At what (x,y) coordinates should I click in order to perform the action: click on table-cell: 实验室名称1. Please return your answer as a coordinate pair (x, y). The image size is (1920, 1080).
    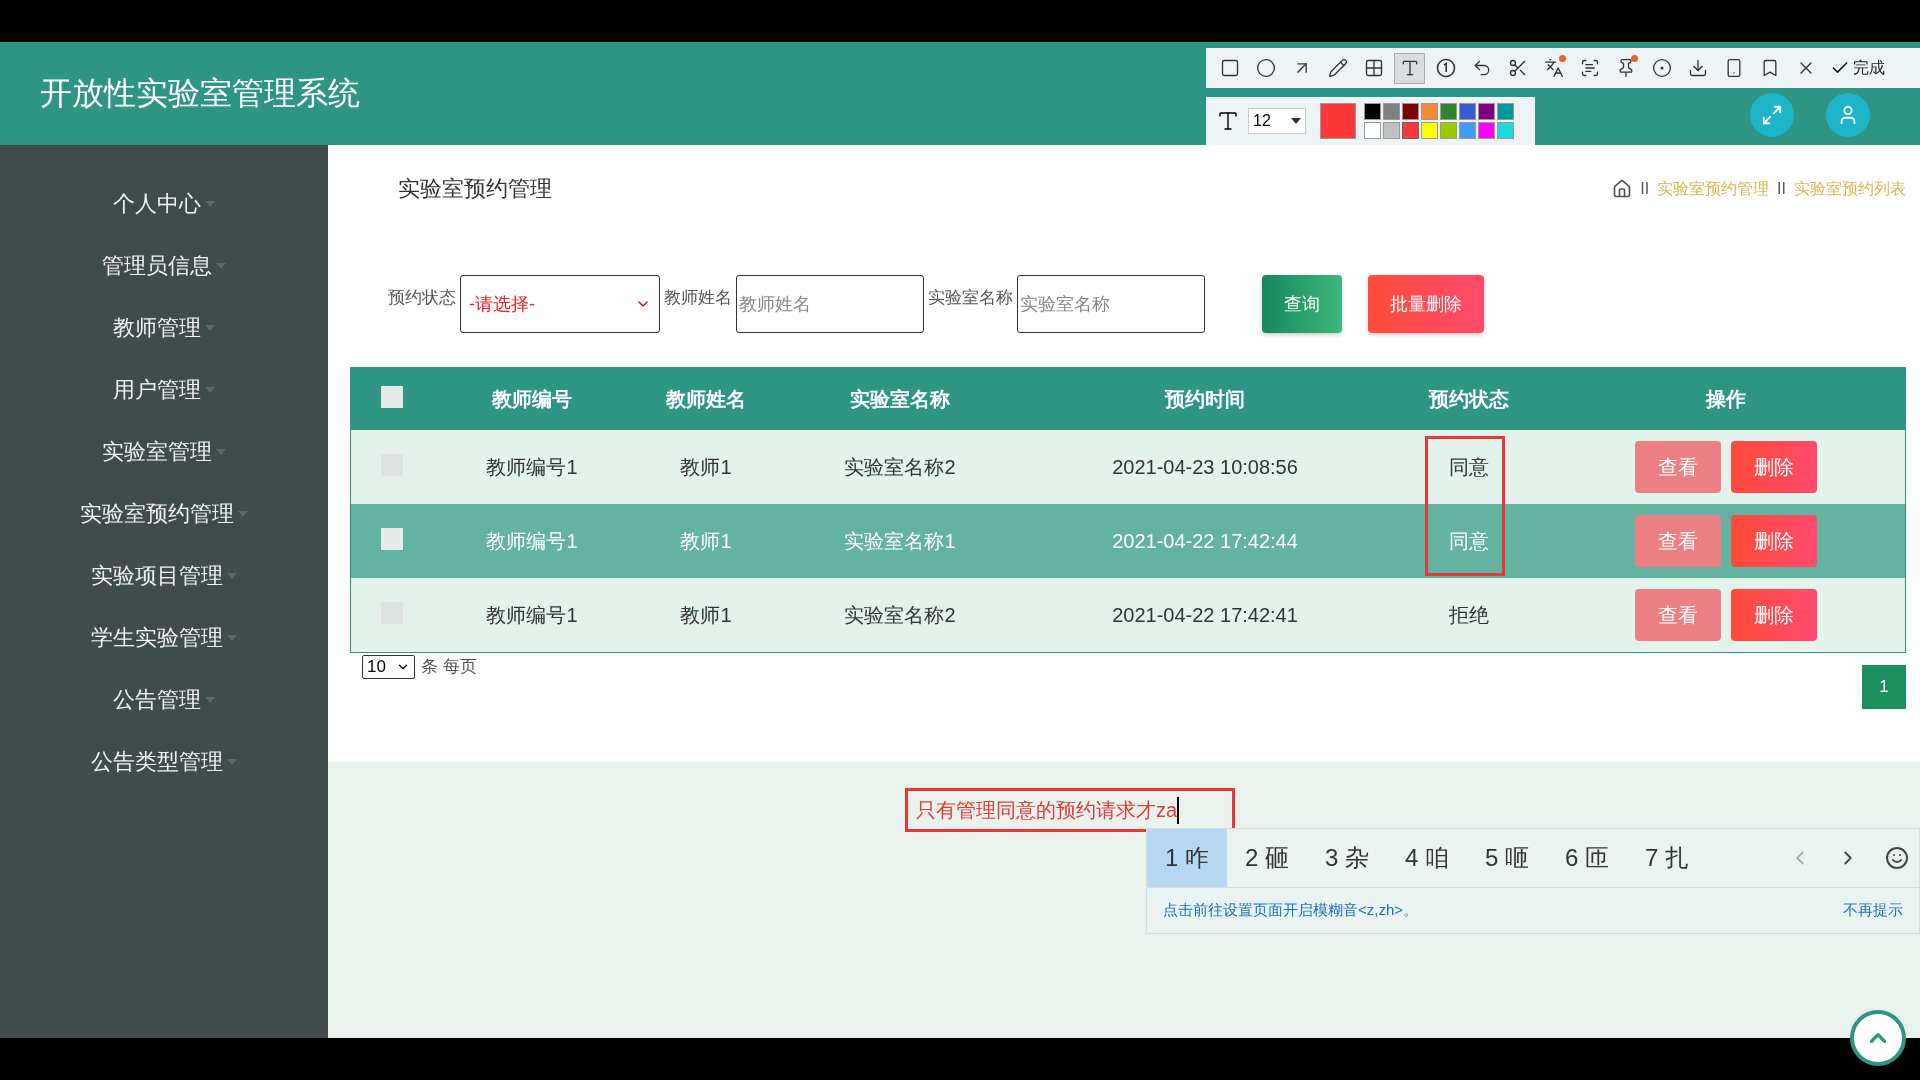
    Looking at the image, I should click on (900, 540).